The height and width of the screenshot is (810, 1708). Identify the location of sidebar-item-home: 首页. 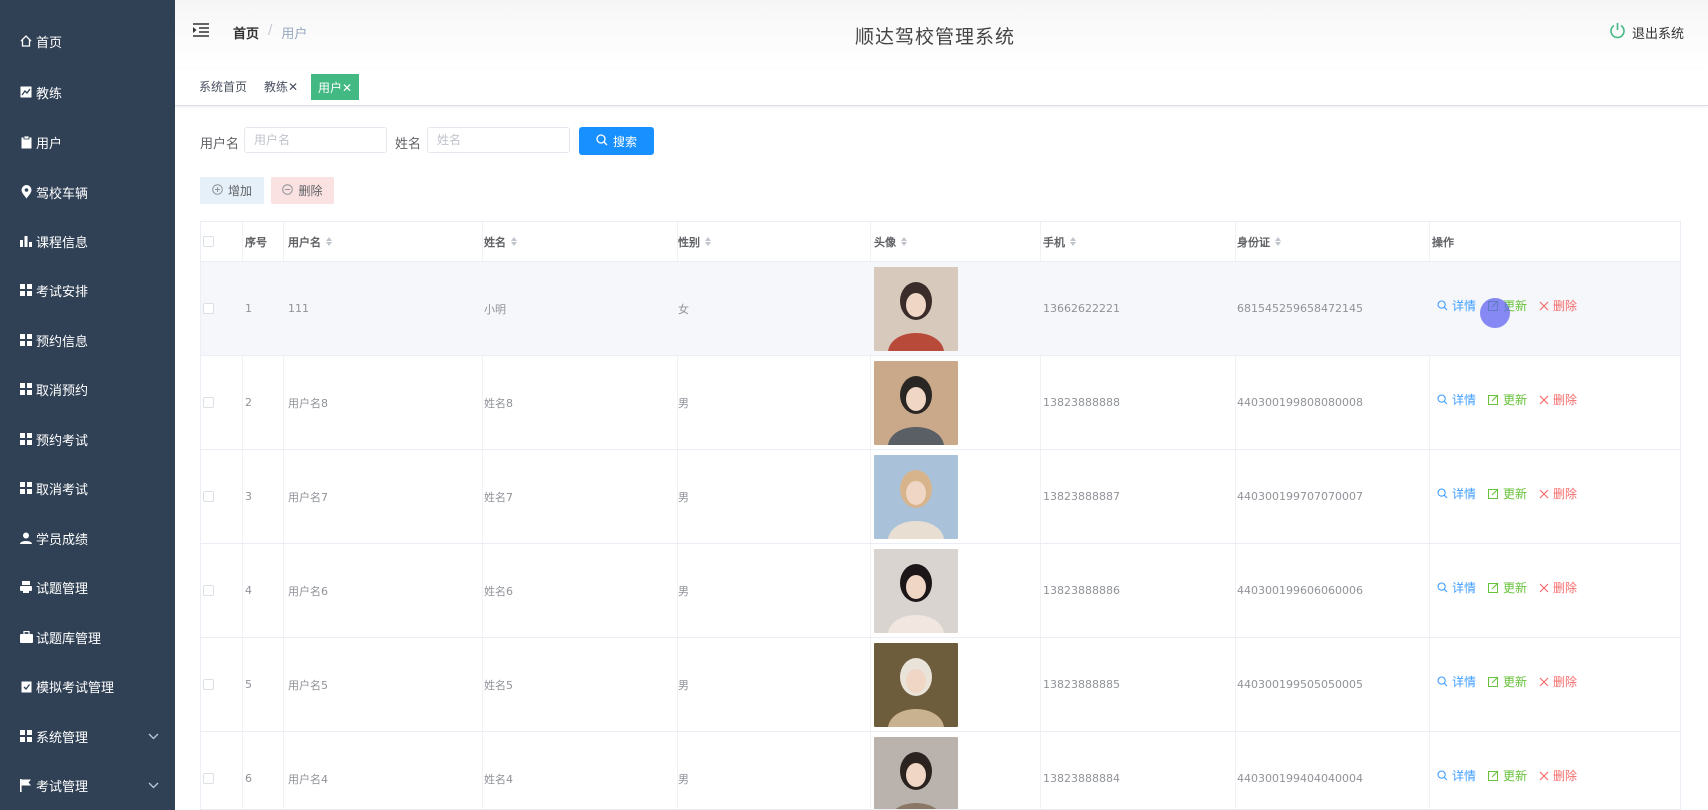
(87, 41).